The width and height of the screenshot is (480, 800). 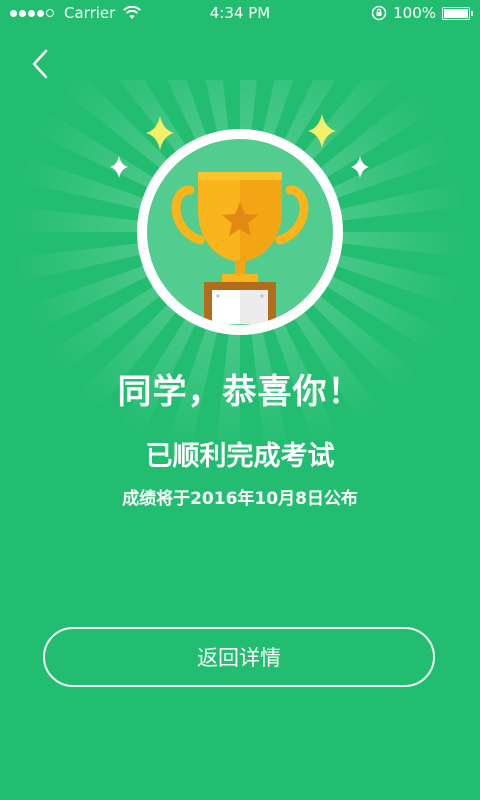 I want to click on congrats-title: 同学，恭喜你！, so click(x=240, y=392).